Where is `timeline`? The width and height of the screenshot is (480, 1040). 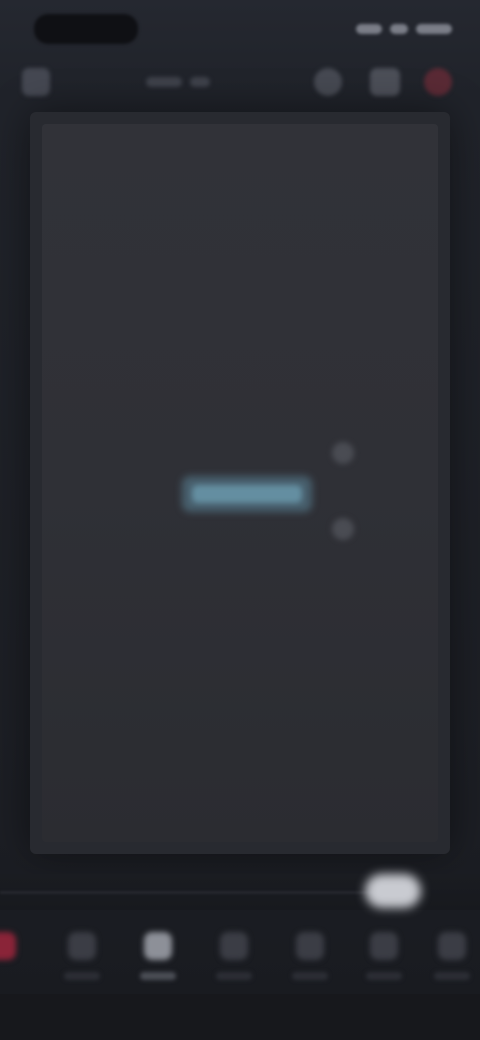
timeline is located at coordinates (240, 892).